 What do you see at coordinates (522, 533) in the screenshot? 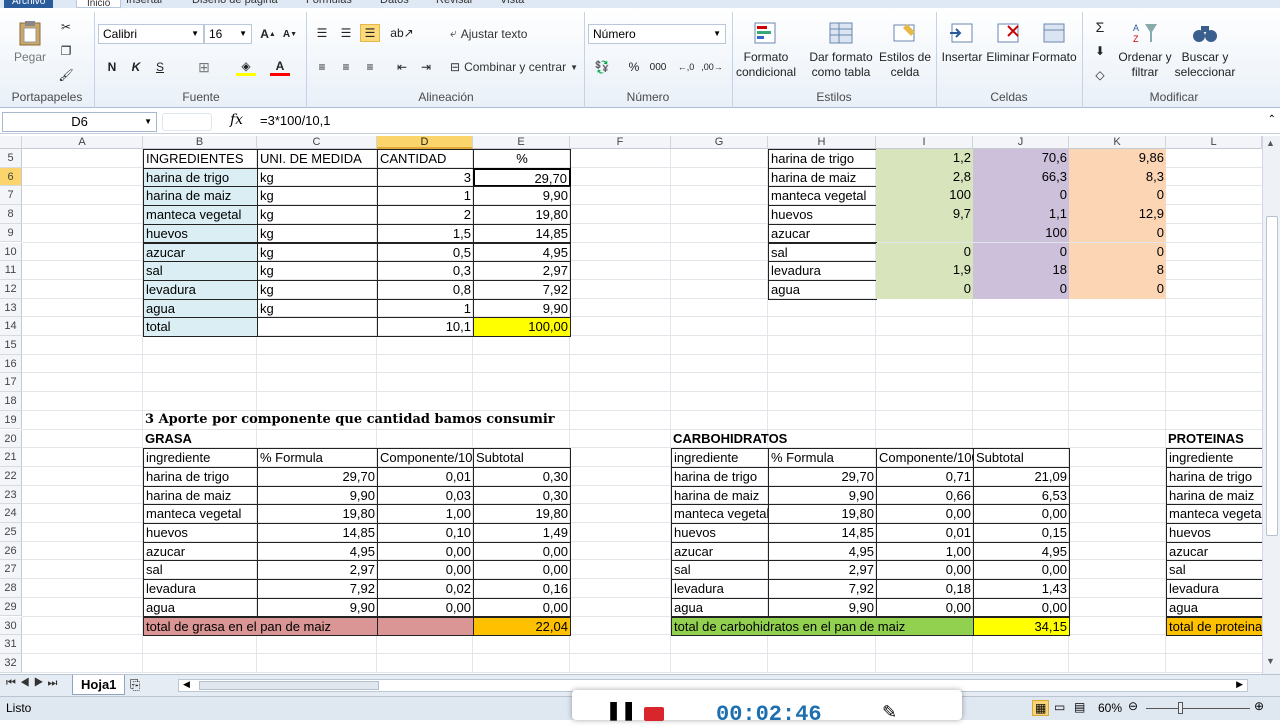
I see `grasa-cell: 1,49` at bounding box center [522, 533].